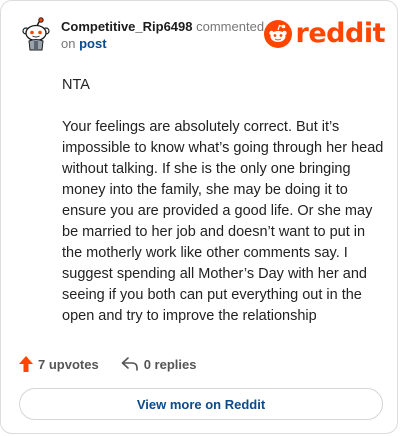 The width and height of the screenshot is (400, 436). What do you see at coordinates (340, 33) in the screenshot?
I see `reddit-wordmark: reddit` at bounding box center [340, 33].